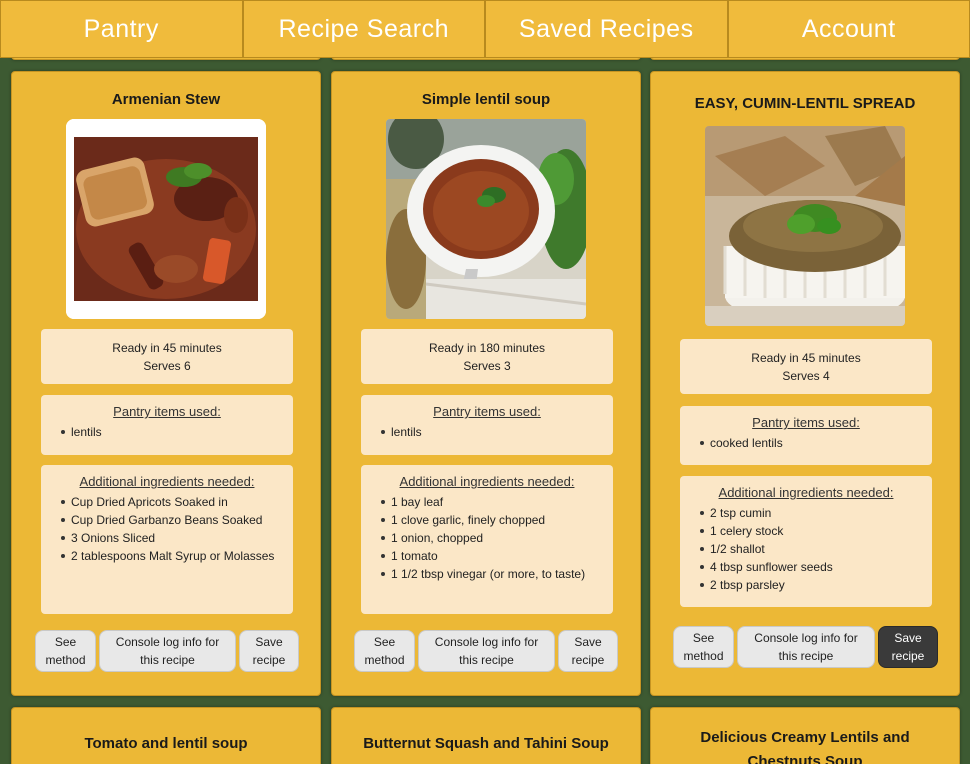 This screenshot has height=764, width=970. What do you see at coordinates (810, 443) in the screenshot?
I see `list-item: cooked lentils` at bounding box center [810, 443].